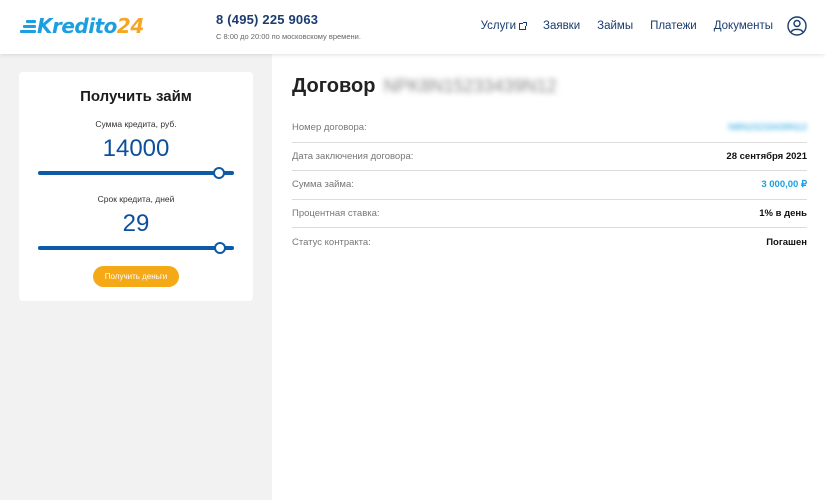 The image size is (825, 500). What do you see at coordinates (136, 96) in the screenshot?
I see `loan-form-title: Получить займ` at bounding box center [136, 96].